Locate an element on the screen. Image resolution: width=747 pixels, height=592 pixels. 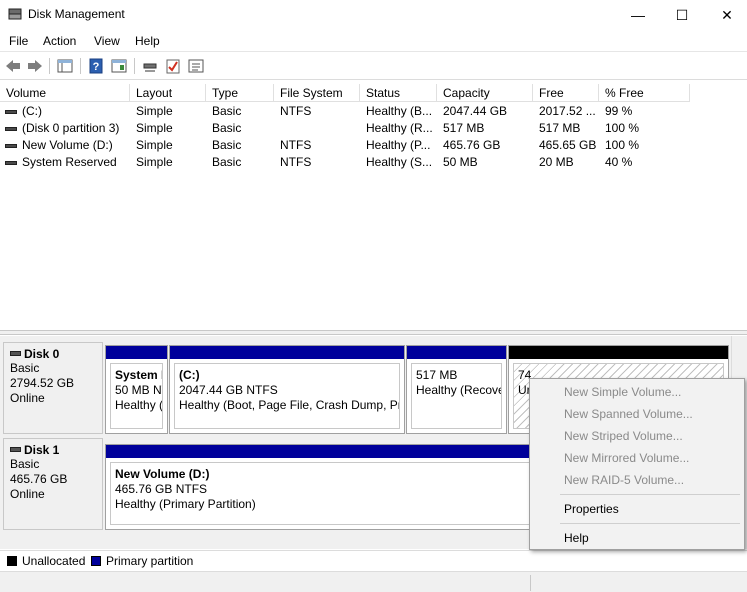
column-header-type: Type is located at coordinates (240, 93).